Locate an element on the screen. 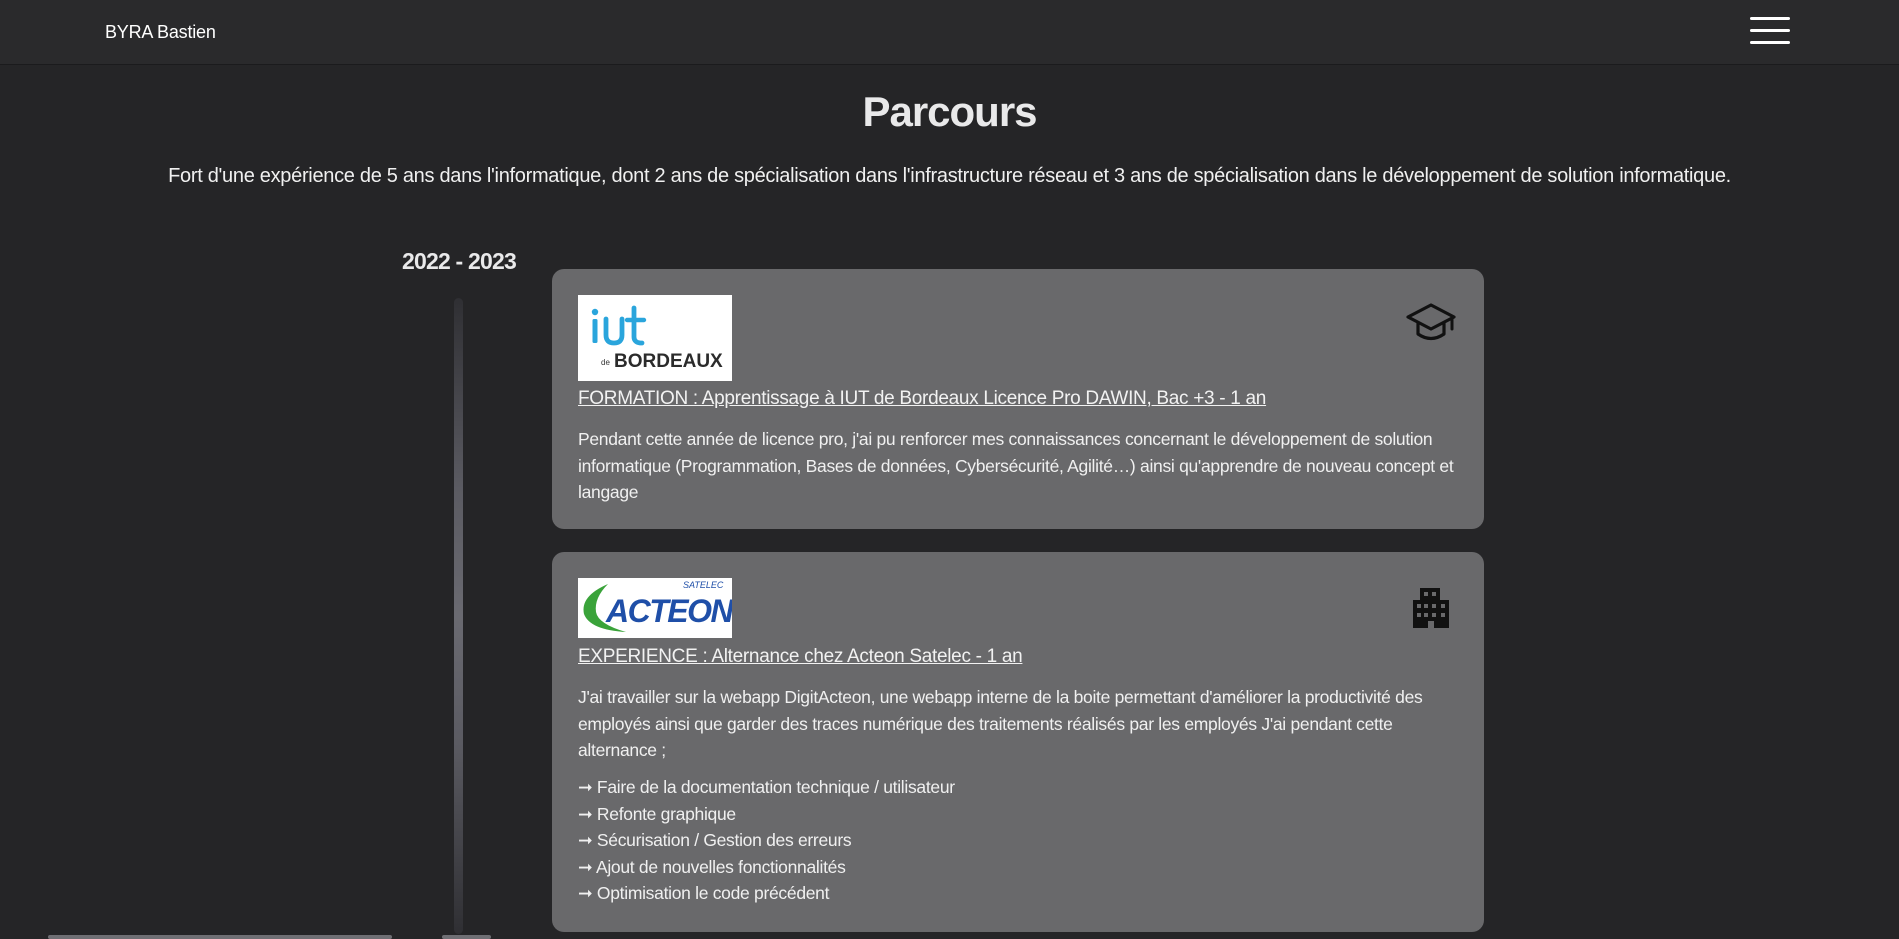 Image resolution: width=1899 pixels, height=939 pixels. list-item: ➞ Sécurisation / Gestion des erreurs is located at coordinates (715, 840).